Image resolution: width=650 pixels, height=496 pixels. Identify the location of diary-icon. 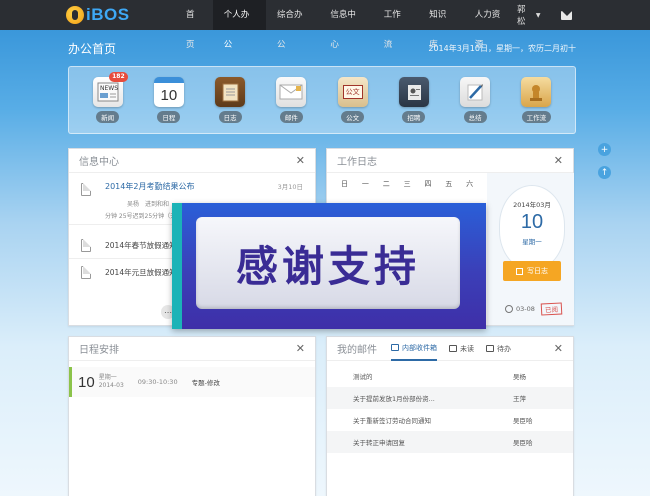
(230, 92).